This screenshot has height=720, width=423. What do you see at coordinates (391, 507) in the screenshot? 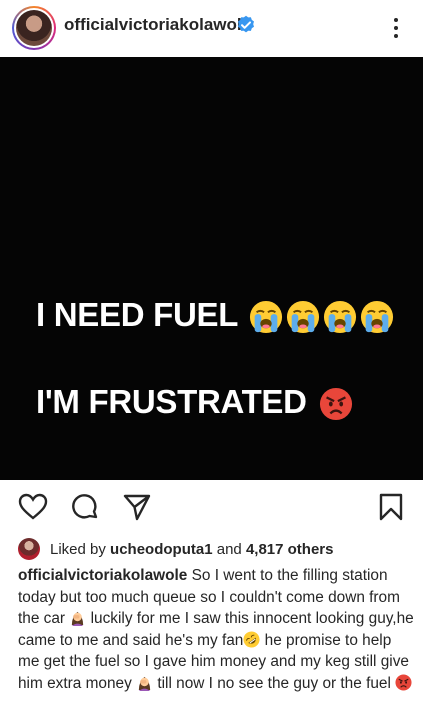
I see `bookmark-icon` at bounding box center [391, 507].